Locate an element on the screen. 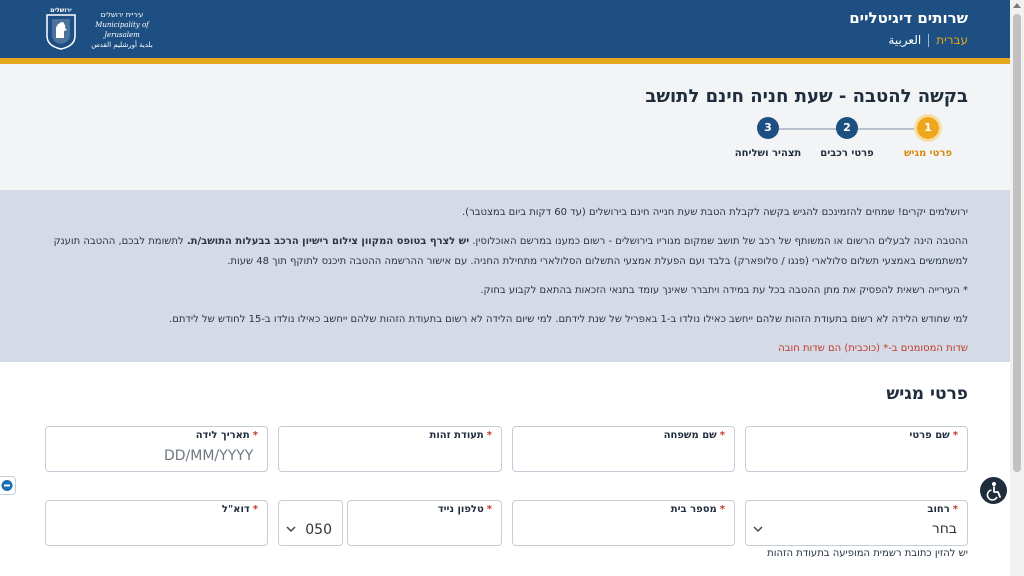  scroll-up-arrow-icon is located at coordinates (1017, 5).